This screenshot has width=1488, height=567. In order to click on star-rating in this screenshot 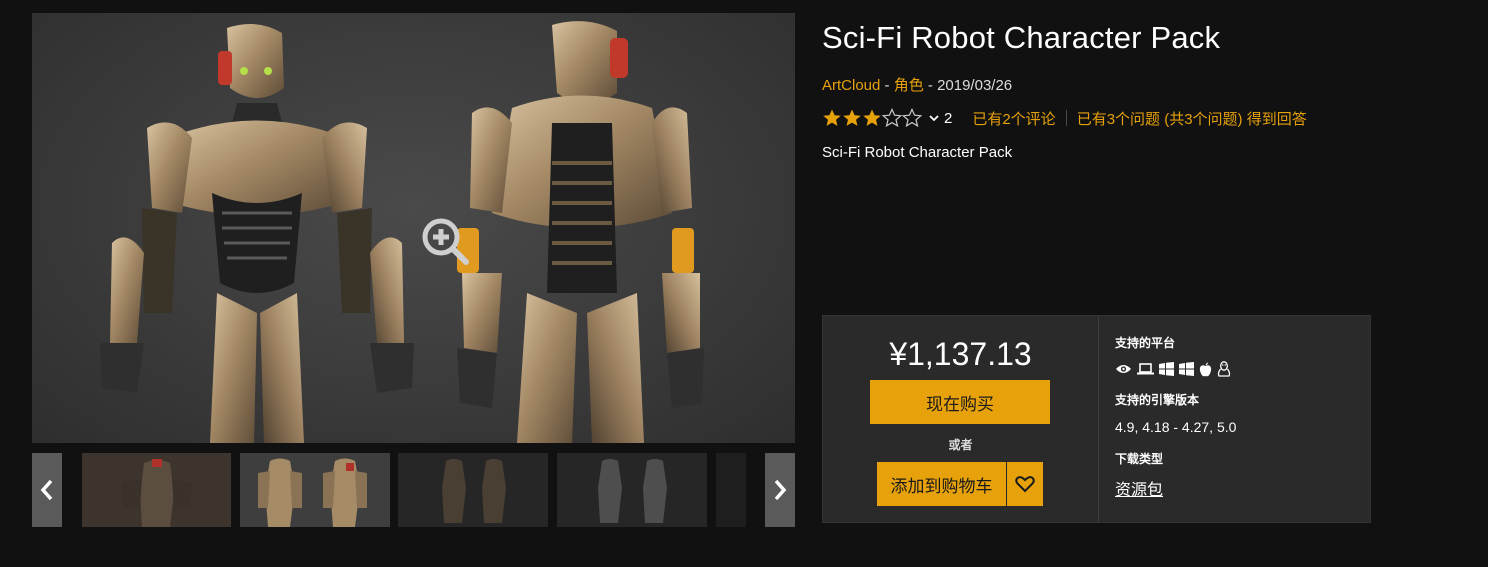, I will do `click(872, 118)`.